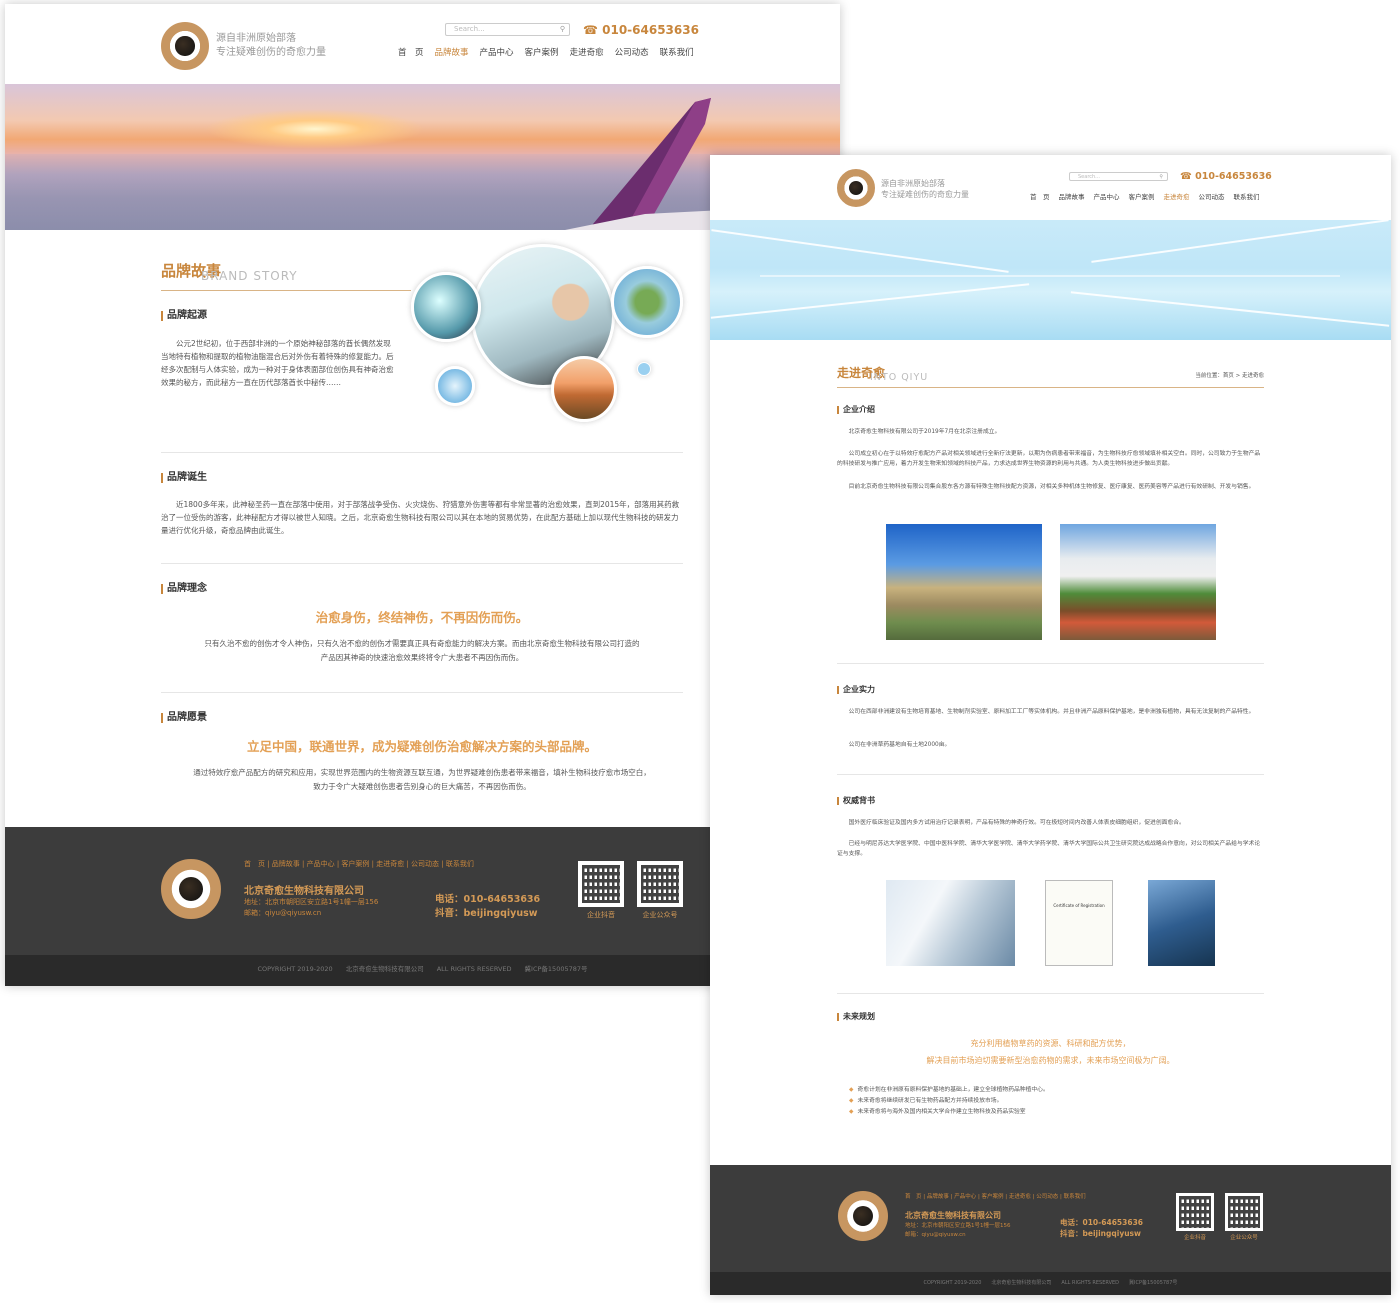  Describe the element at coordinates (948, 1088) in the screenshot. I see `future-bullet-1: 奇愈计划在非洲原有原料保护基地的基础上，建立全球植物药品种植中心。` at that location.